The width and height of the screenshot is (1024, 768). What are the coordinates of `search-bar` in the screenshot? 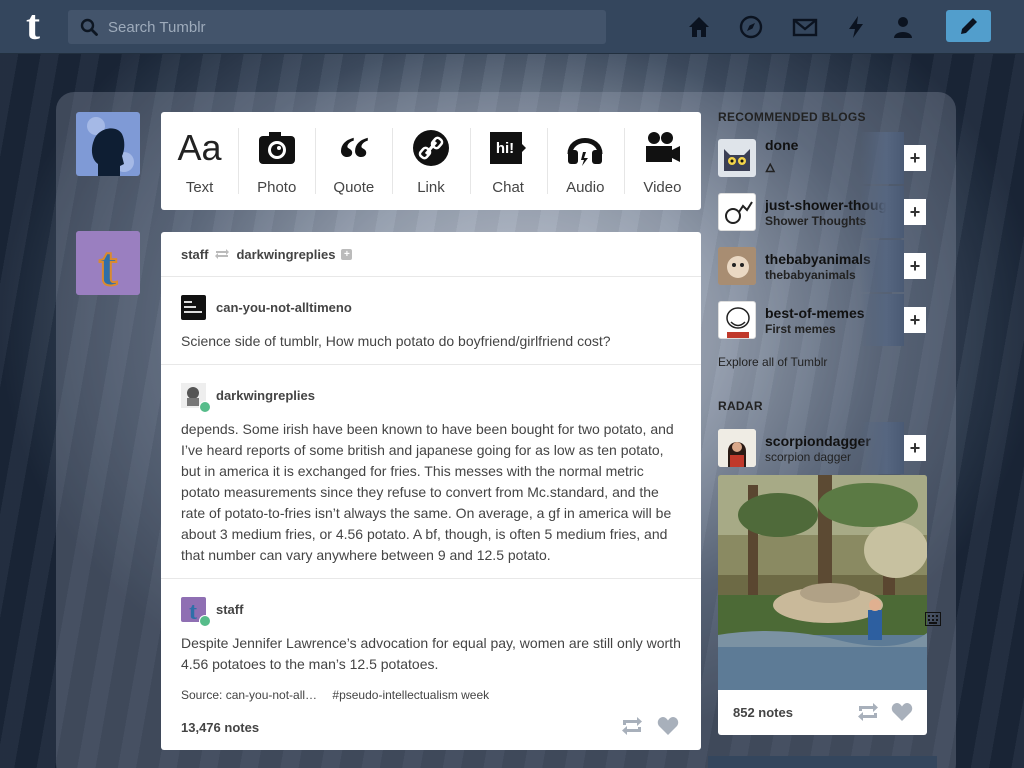 It's located at (337, 27).